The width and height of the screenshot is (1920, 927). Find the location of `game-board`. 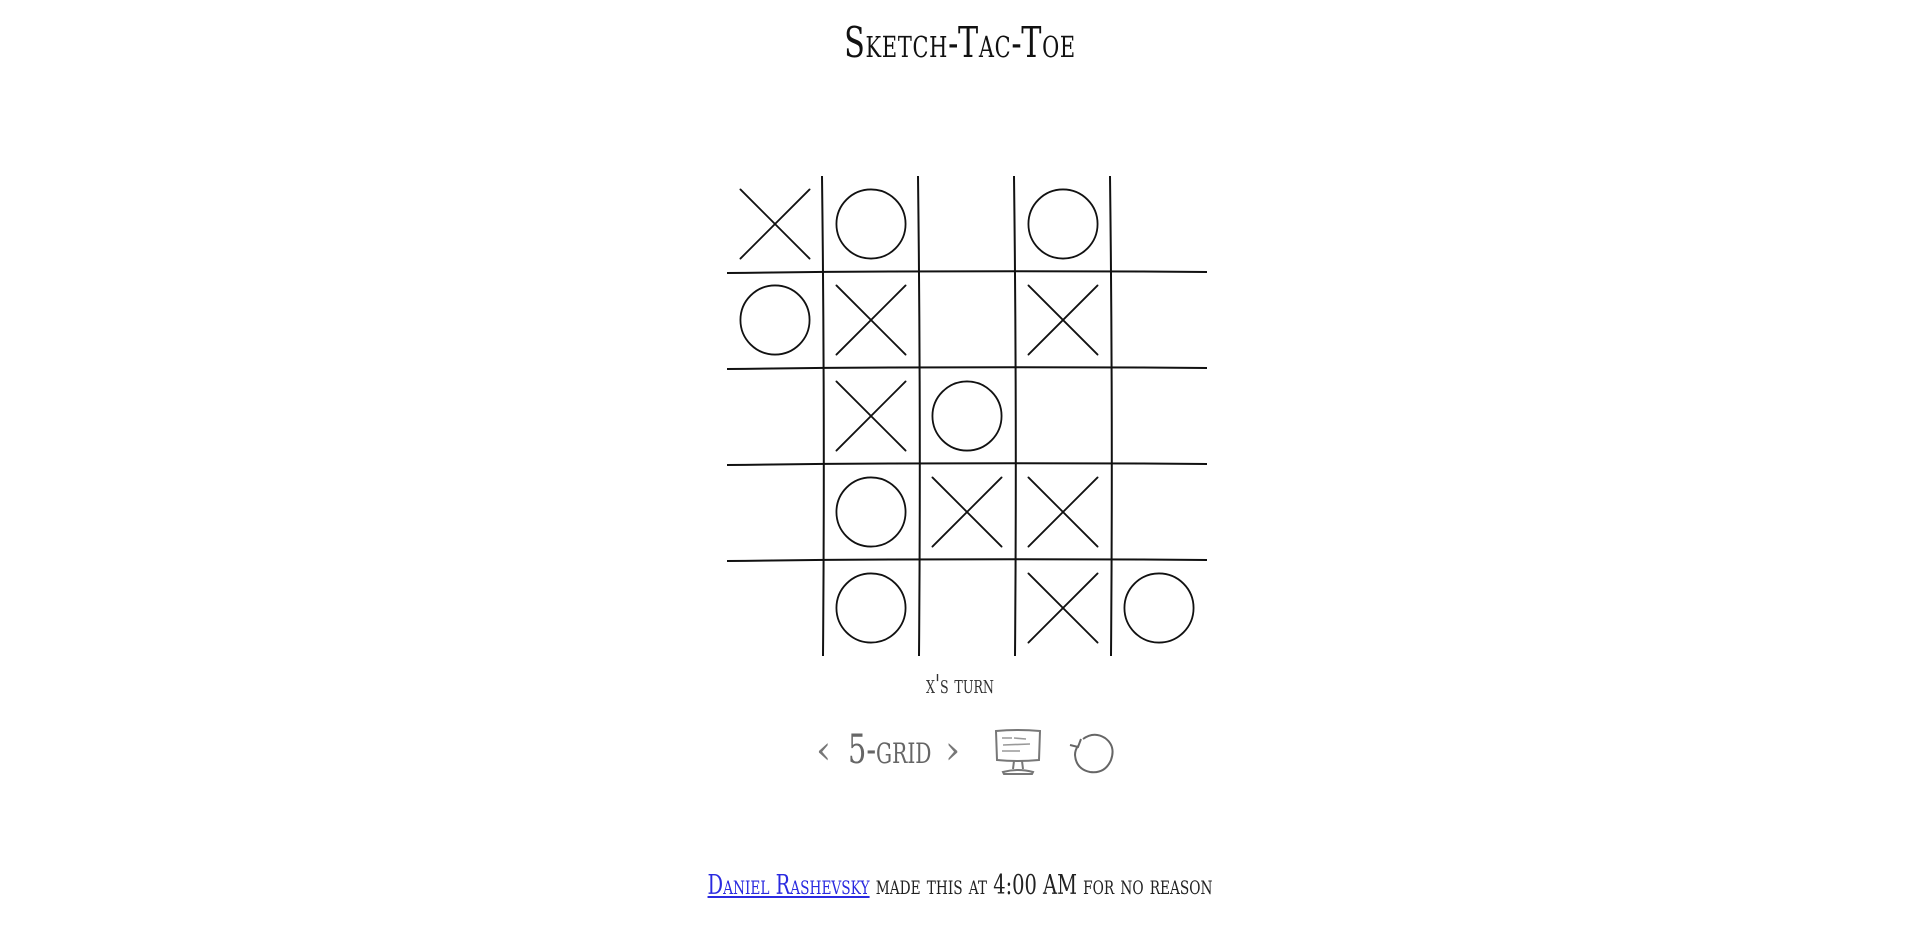

game-board is located at coordinates (967, 416).